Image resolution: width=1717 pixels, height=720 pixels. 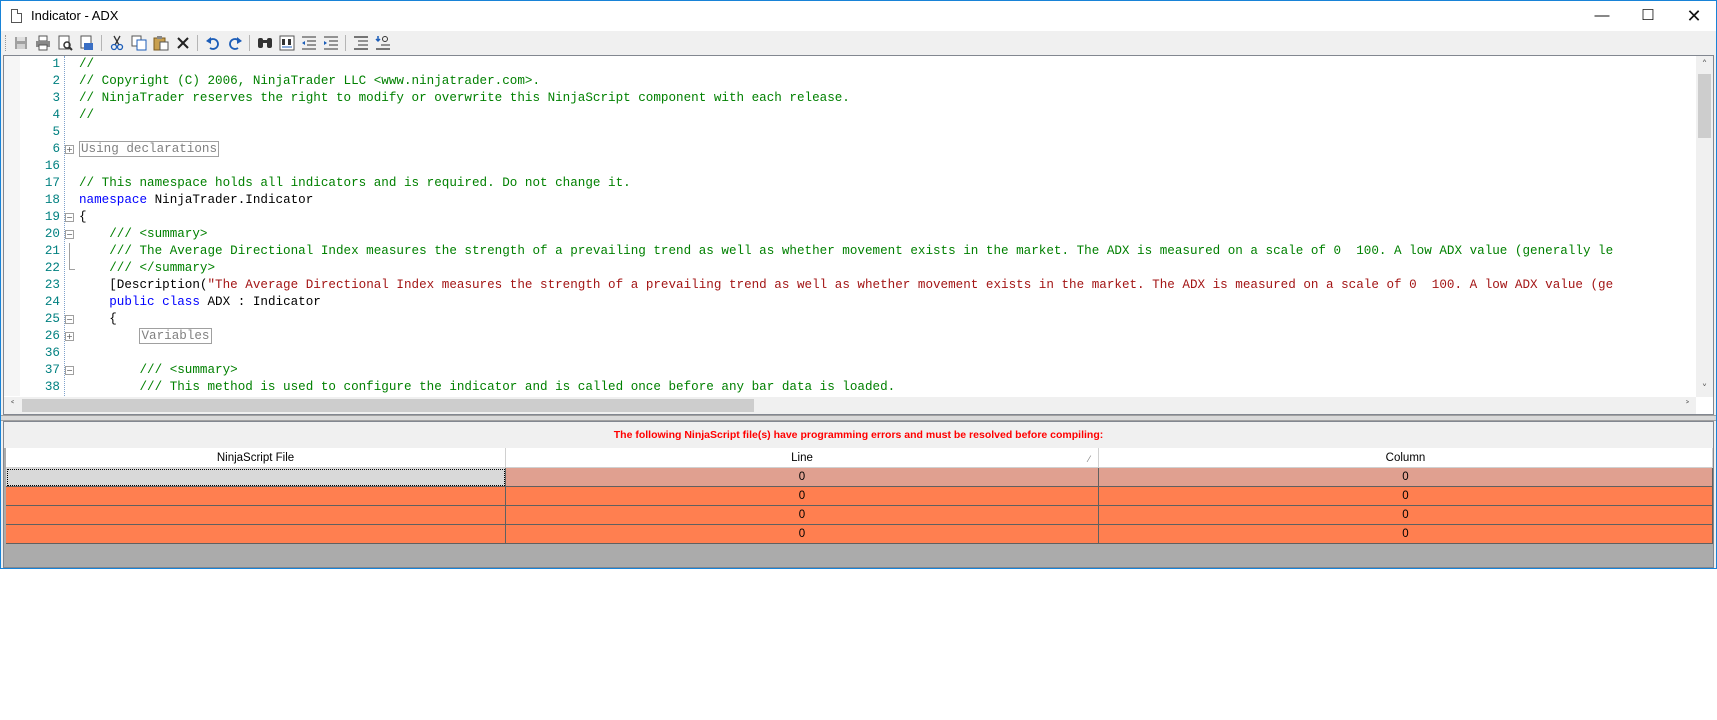 What do you see at coordinates (183, 43) in the screenshot?
I see `delete-icon` at bounding box center [183, 43].